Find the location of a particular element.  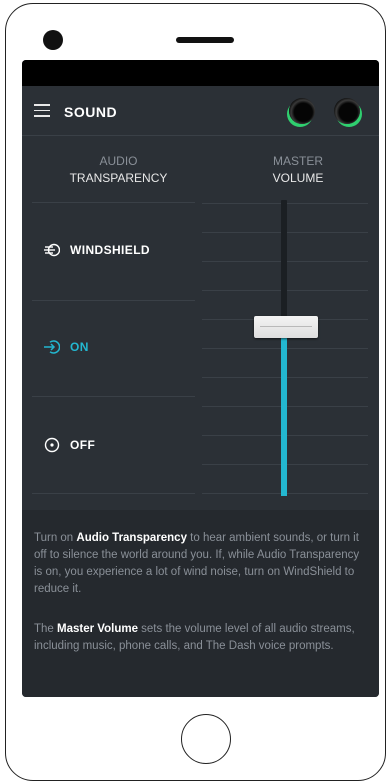

master-volume-heading: MASTER VOLUME is located at coordinates (298, 170).